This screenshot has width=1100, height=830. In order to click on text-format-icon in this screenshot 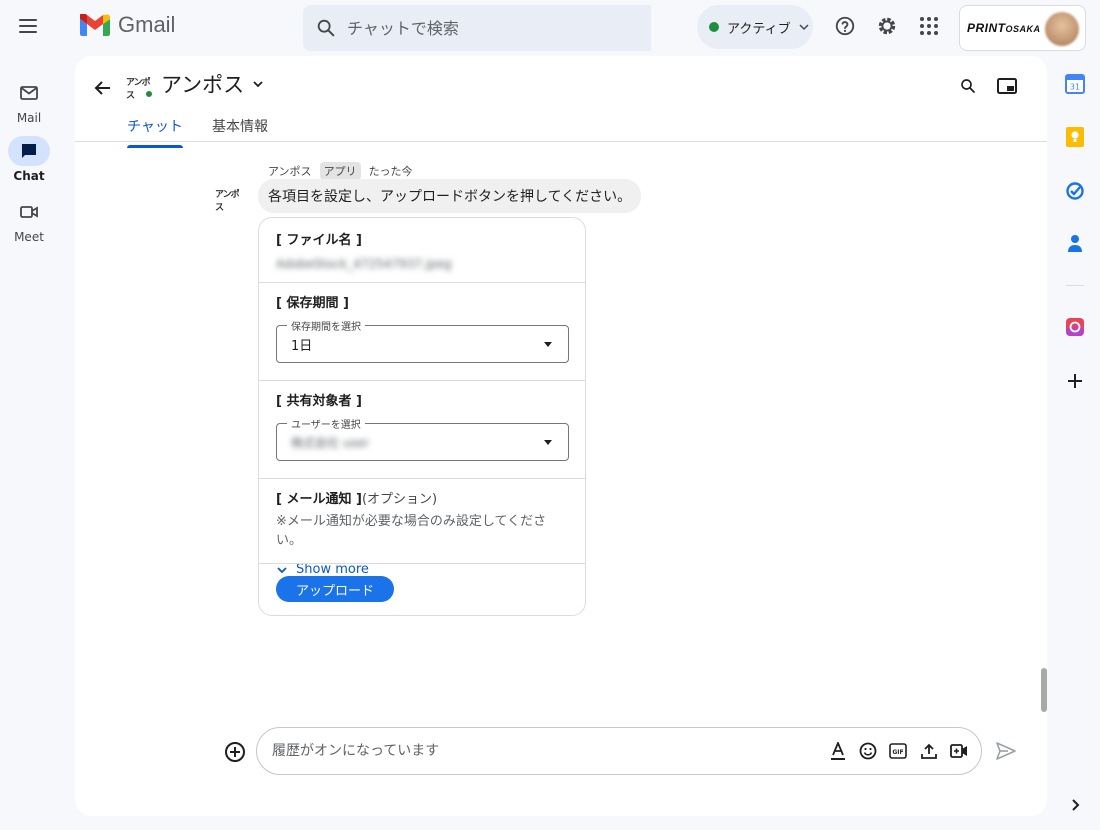, I will do `click(838, 751)`.